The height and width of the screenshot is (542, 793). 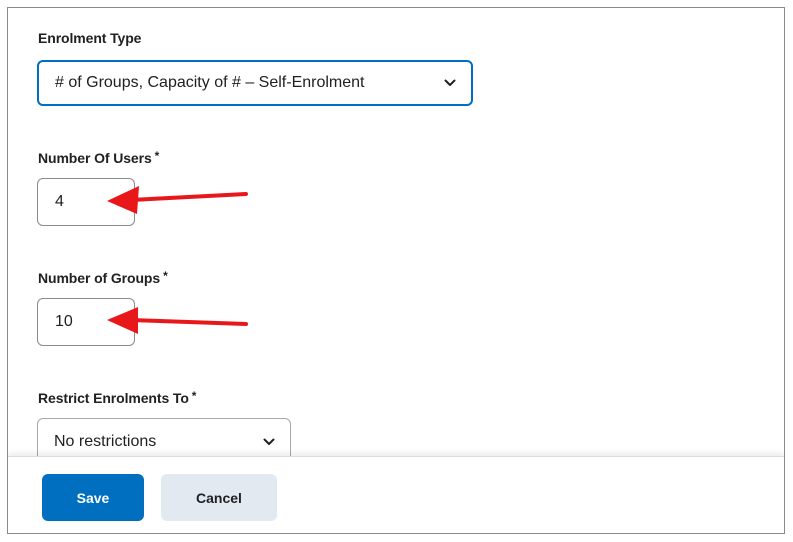 What do you see at coordinates (59, 201) in the screenshot?
I see `number-of-users-value: 4` at bounding box center [59, 201].